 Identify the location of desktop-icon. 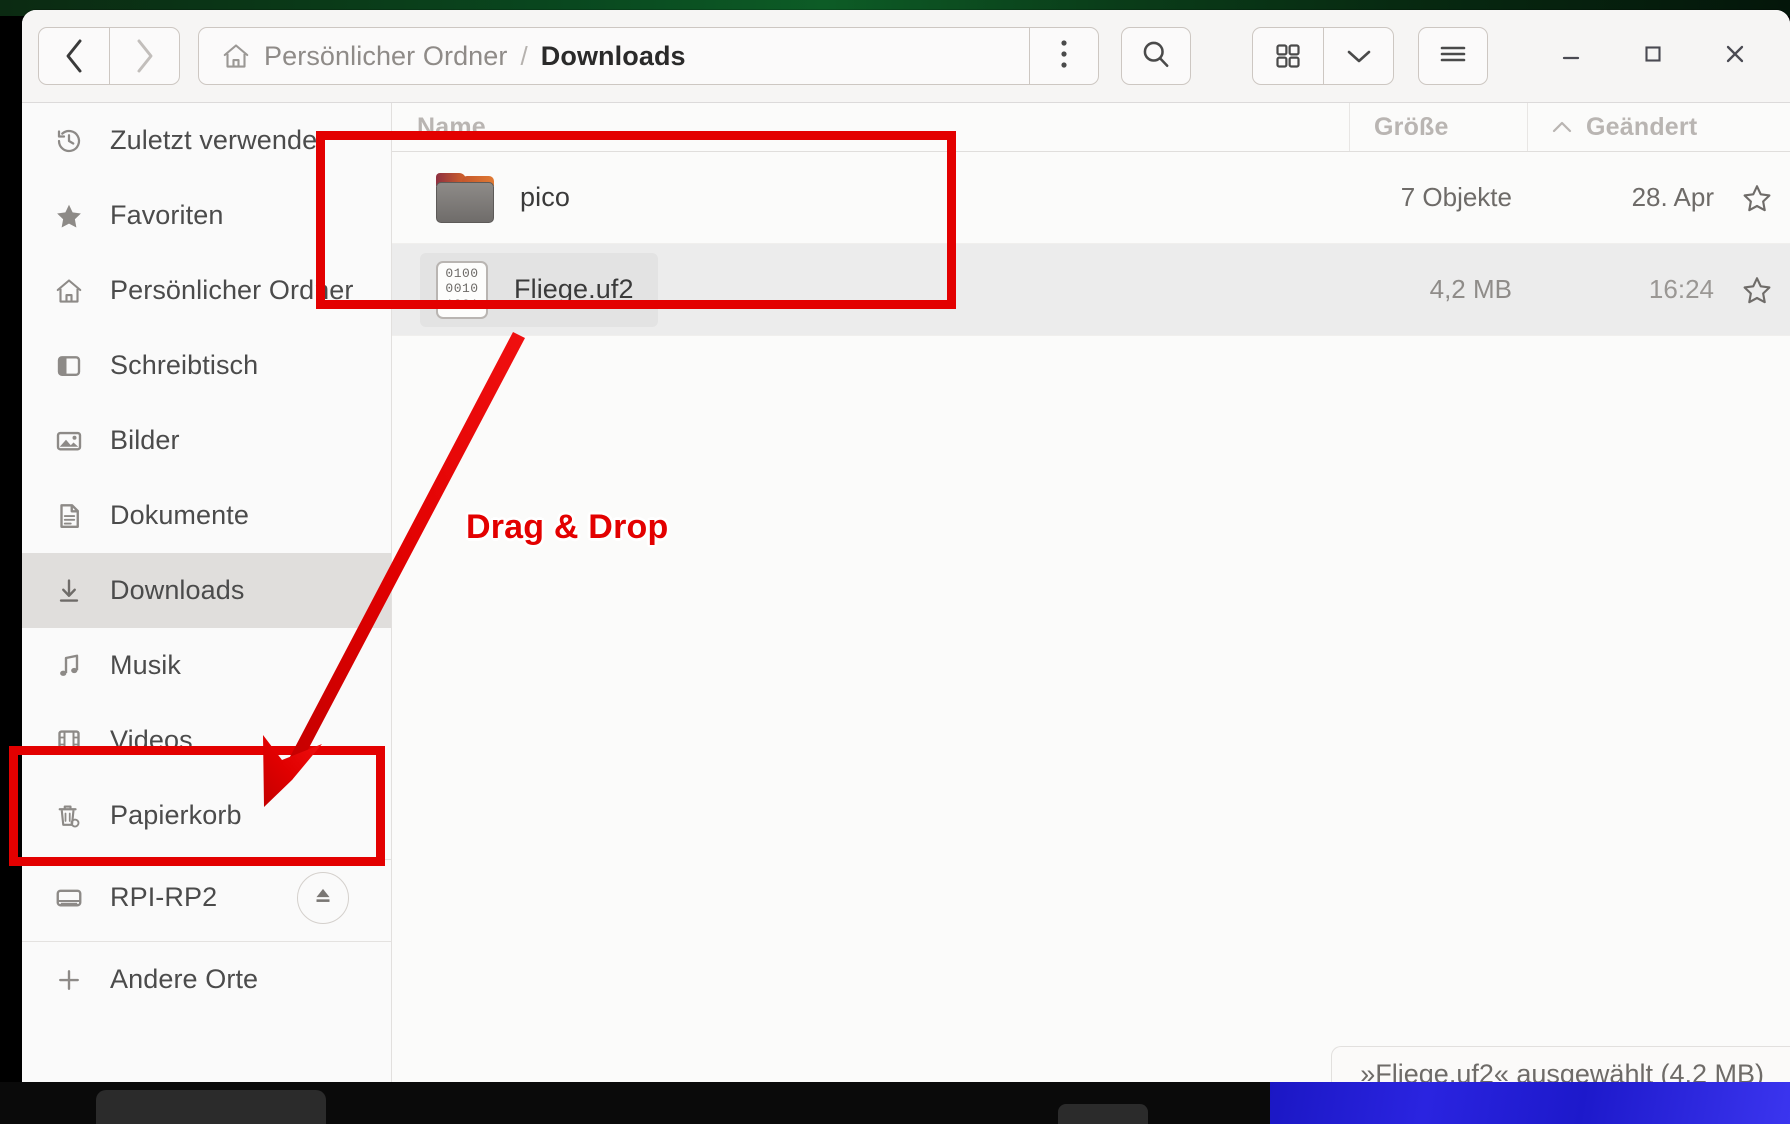
(69, 366).